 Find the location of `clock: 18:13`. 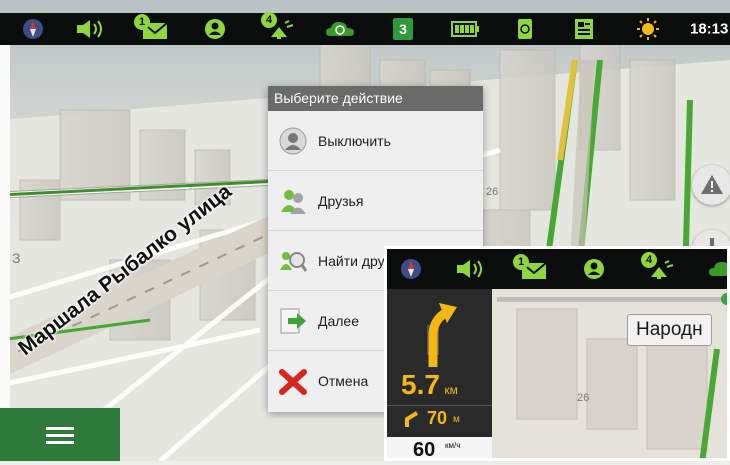

clock: 18:13 is located at coordinates (709, 29).